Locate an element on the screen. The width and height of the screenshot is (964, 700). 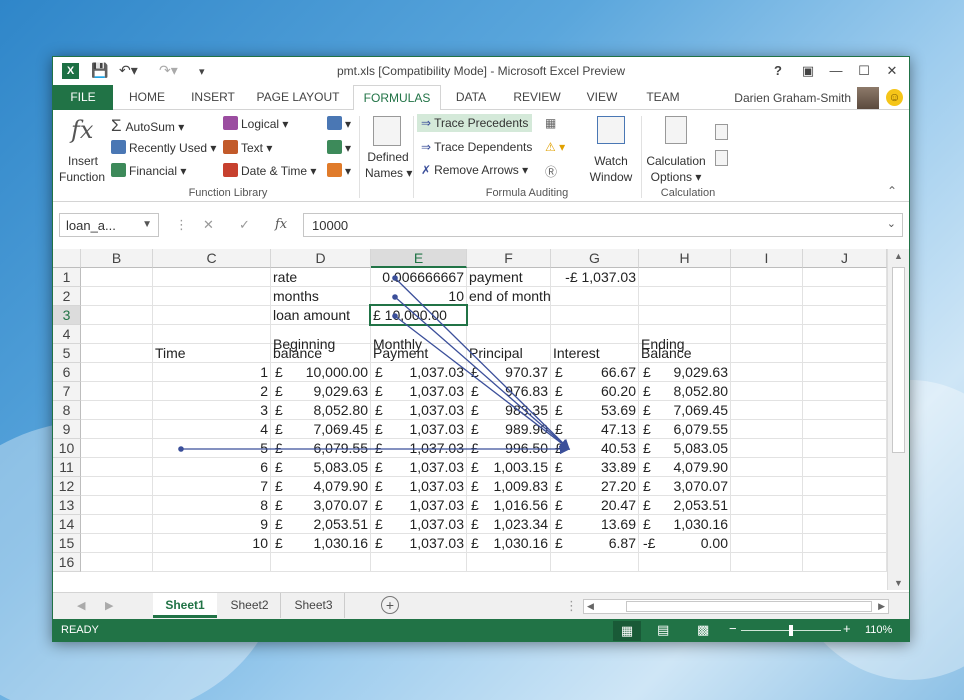
cell-end: 9,029.63 is located at coordinates (685, 372).